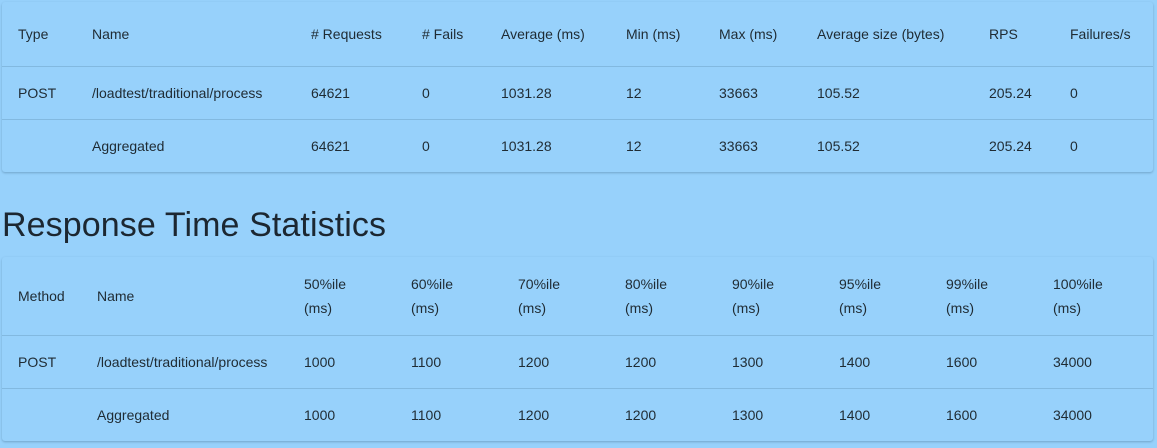 The height and width of the screenshot is (448, 1157). I want to click on column-header-p50: 50%ile (ms), so click(357, 296).